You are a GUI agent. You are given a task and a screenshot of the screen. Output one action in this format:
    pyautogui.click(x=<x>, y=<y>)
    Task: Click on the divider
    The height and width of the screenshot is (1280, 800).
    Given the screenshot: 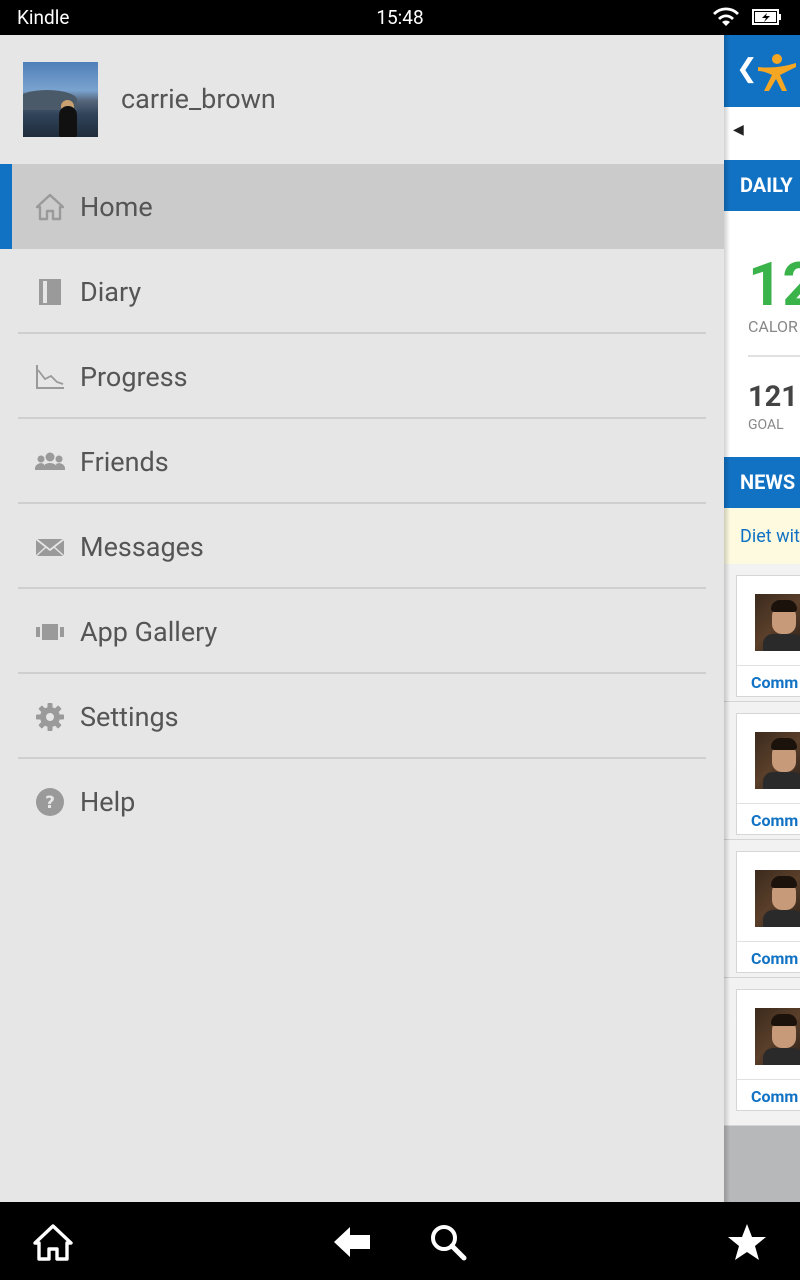 What is the action you would take?
    pyautogui.click(x=774, y=356)
    